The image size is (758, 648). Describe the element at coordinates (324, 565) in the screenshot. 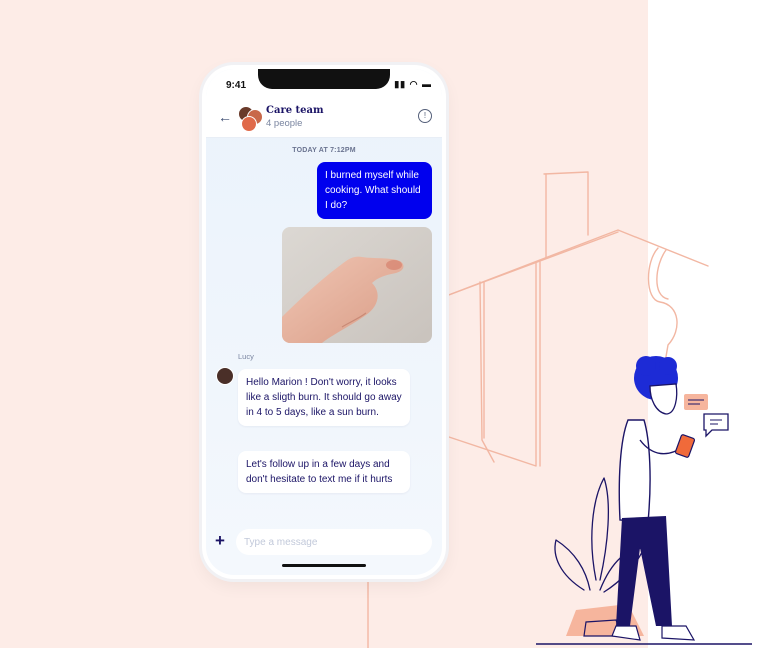

I see `home-indicator` at that location.